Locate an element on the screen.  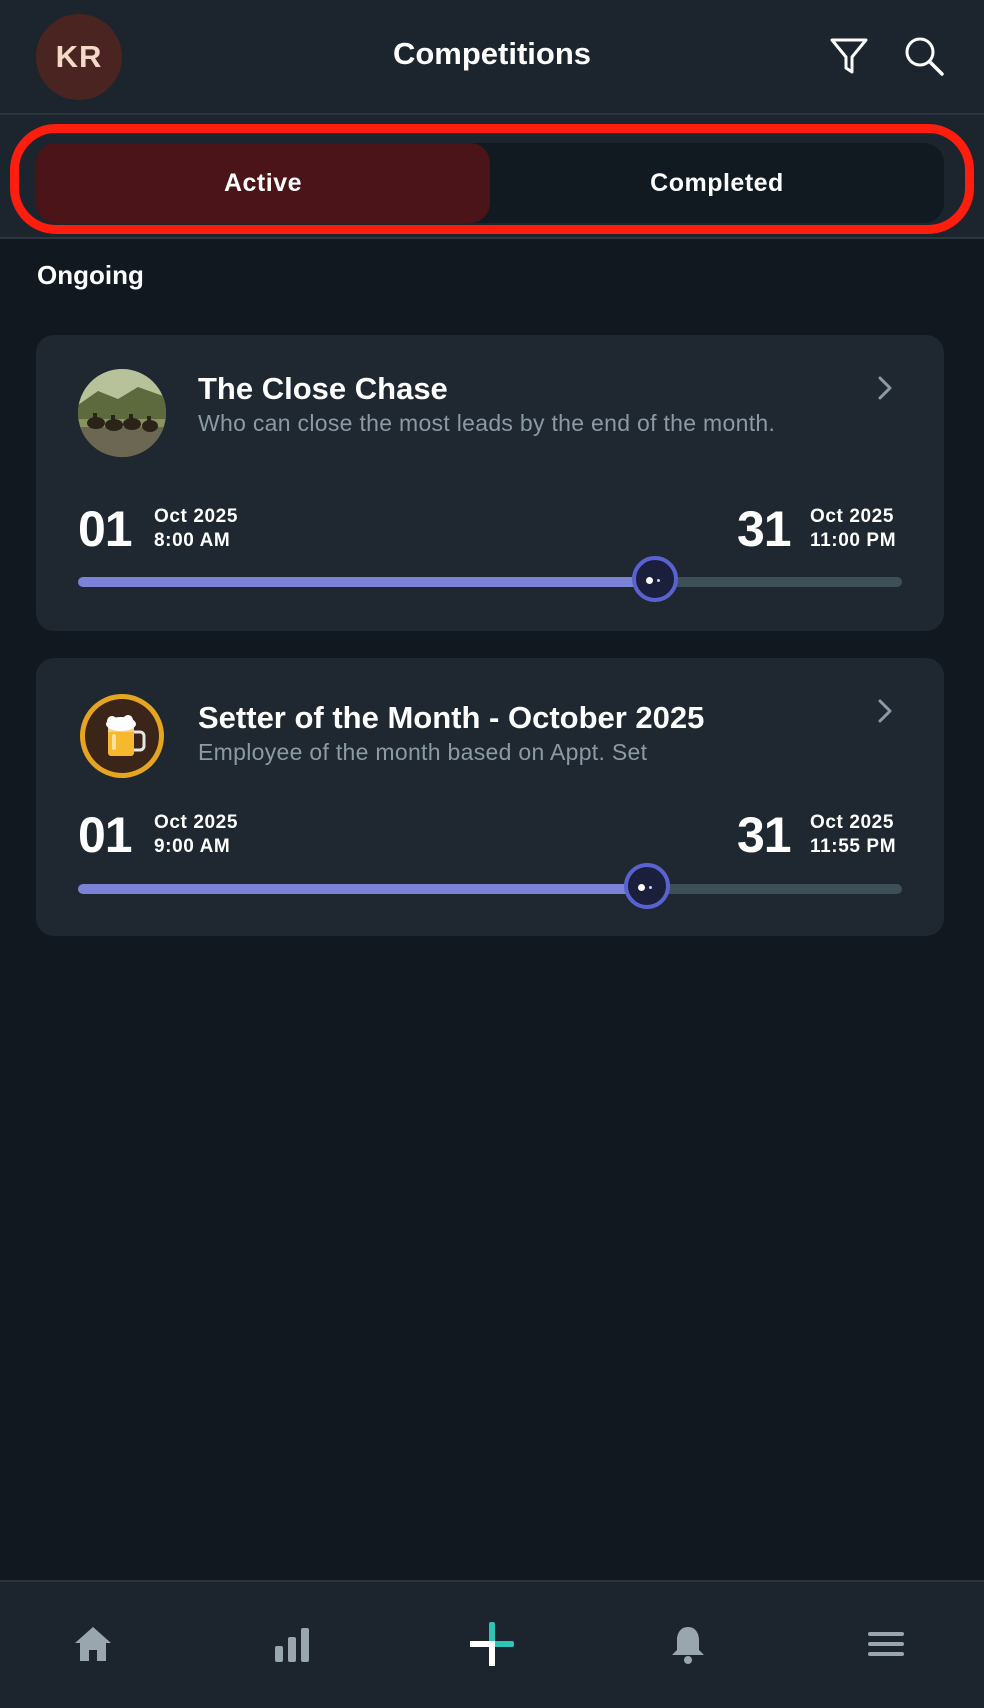
filter-icon is located at coordinates (849, 56).